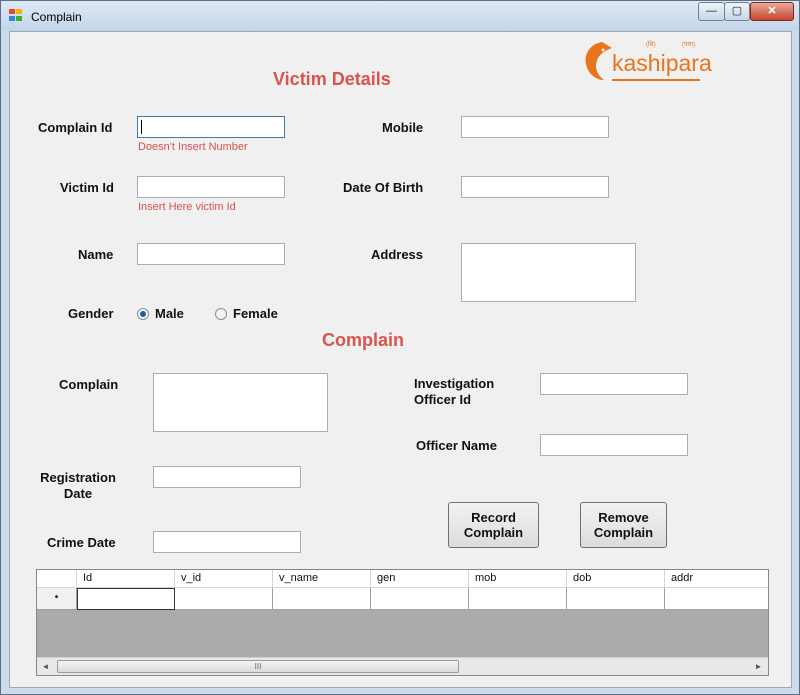  What do you see at coordinates (456, 445) in the screenshot?
I see `officer-name-label: Officer Name` at bounding box center [456, 445].